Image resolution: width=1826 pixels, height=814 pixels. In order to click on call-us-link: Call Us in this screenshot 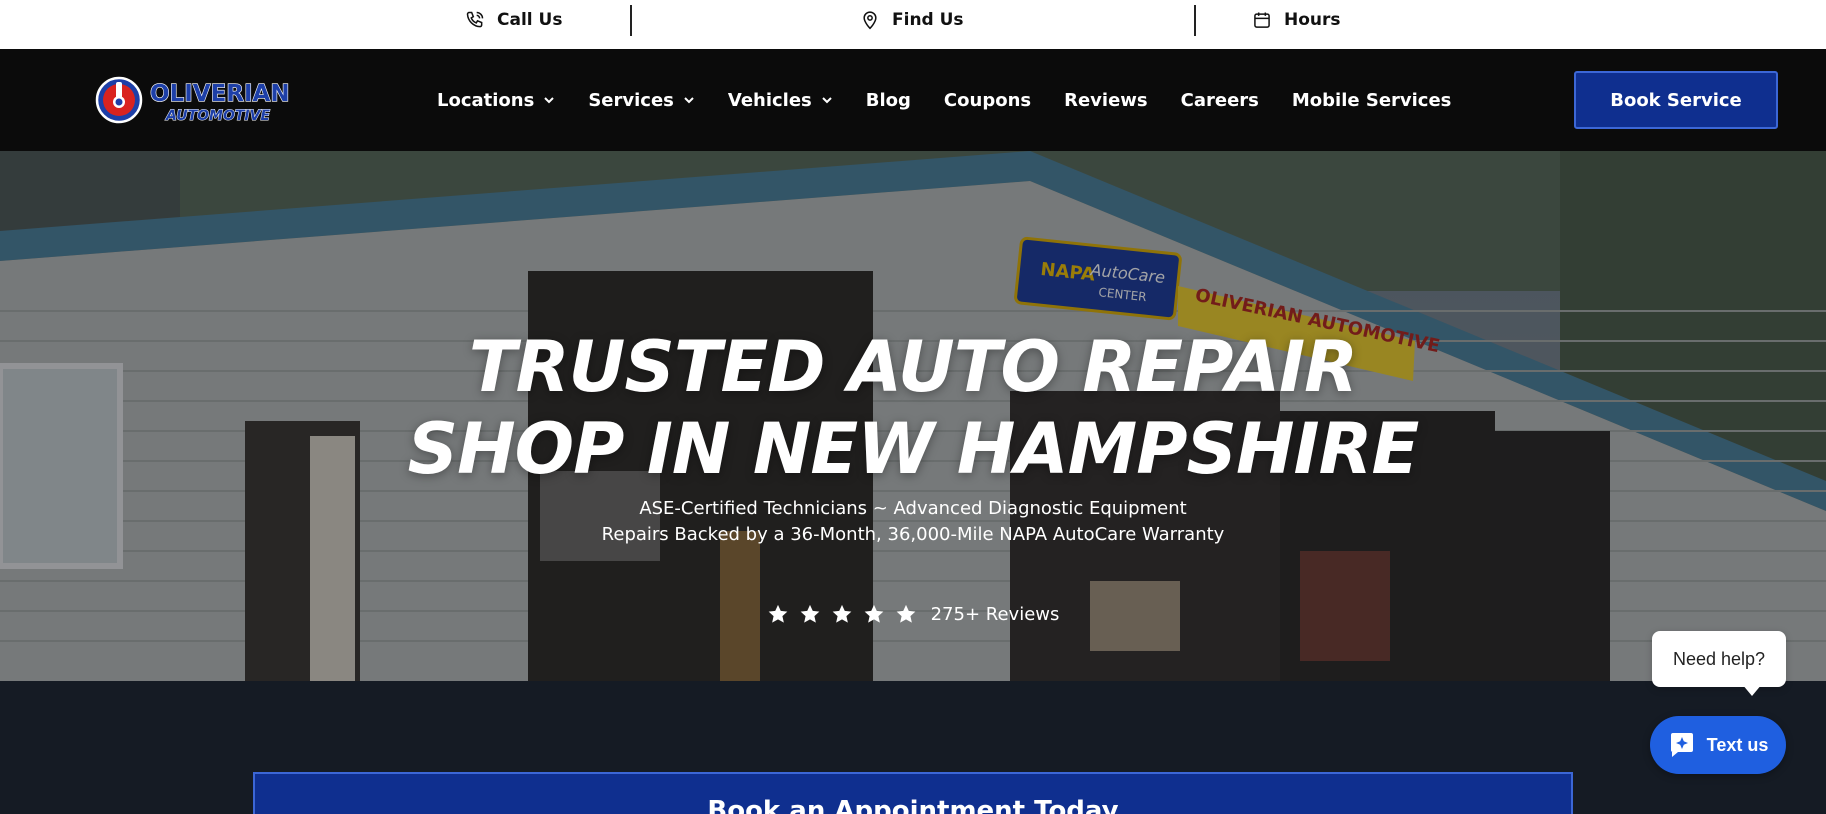, I will do `click(513, 20)`.